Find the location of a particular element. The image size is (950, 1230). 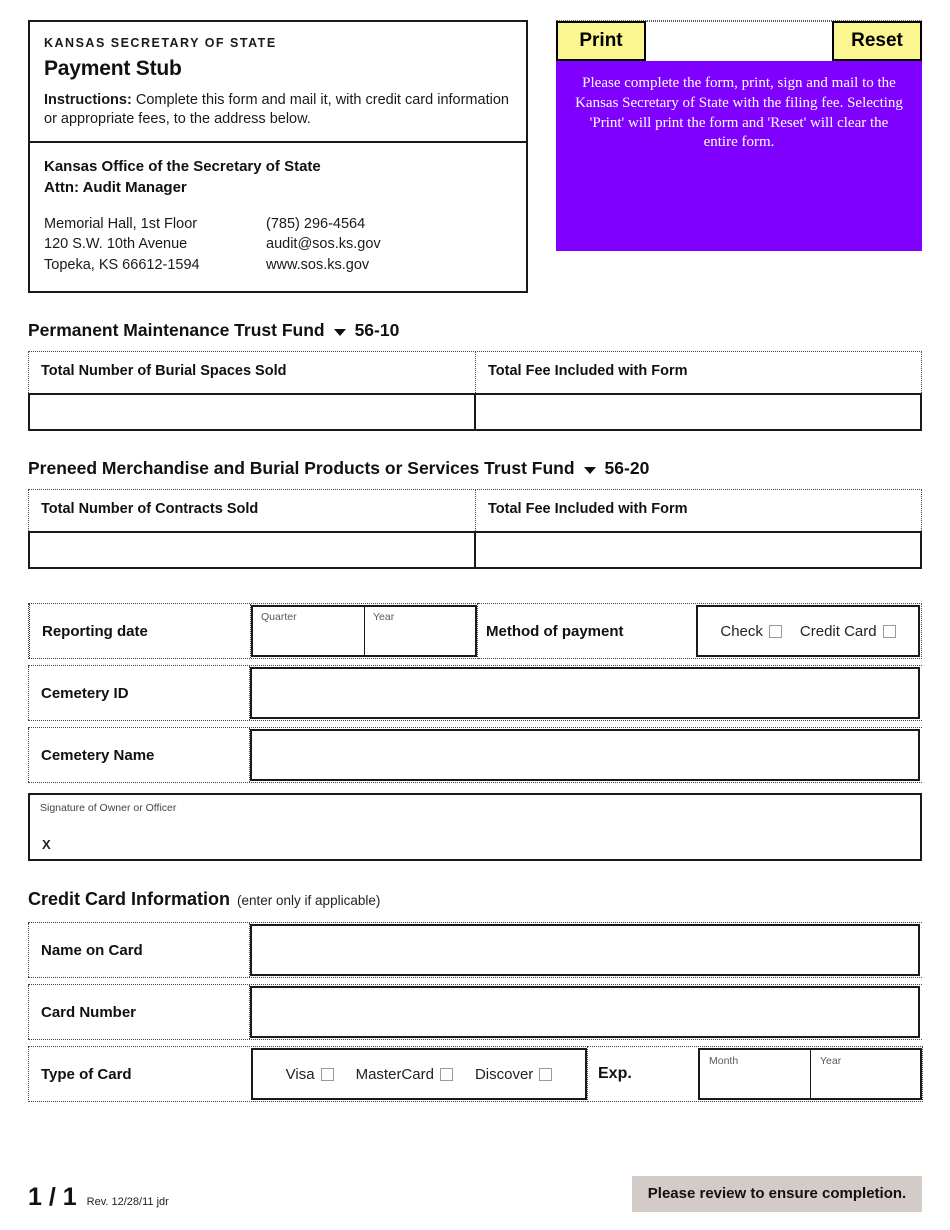

cemetery-id-input is located at coordinates (585, 693).